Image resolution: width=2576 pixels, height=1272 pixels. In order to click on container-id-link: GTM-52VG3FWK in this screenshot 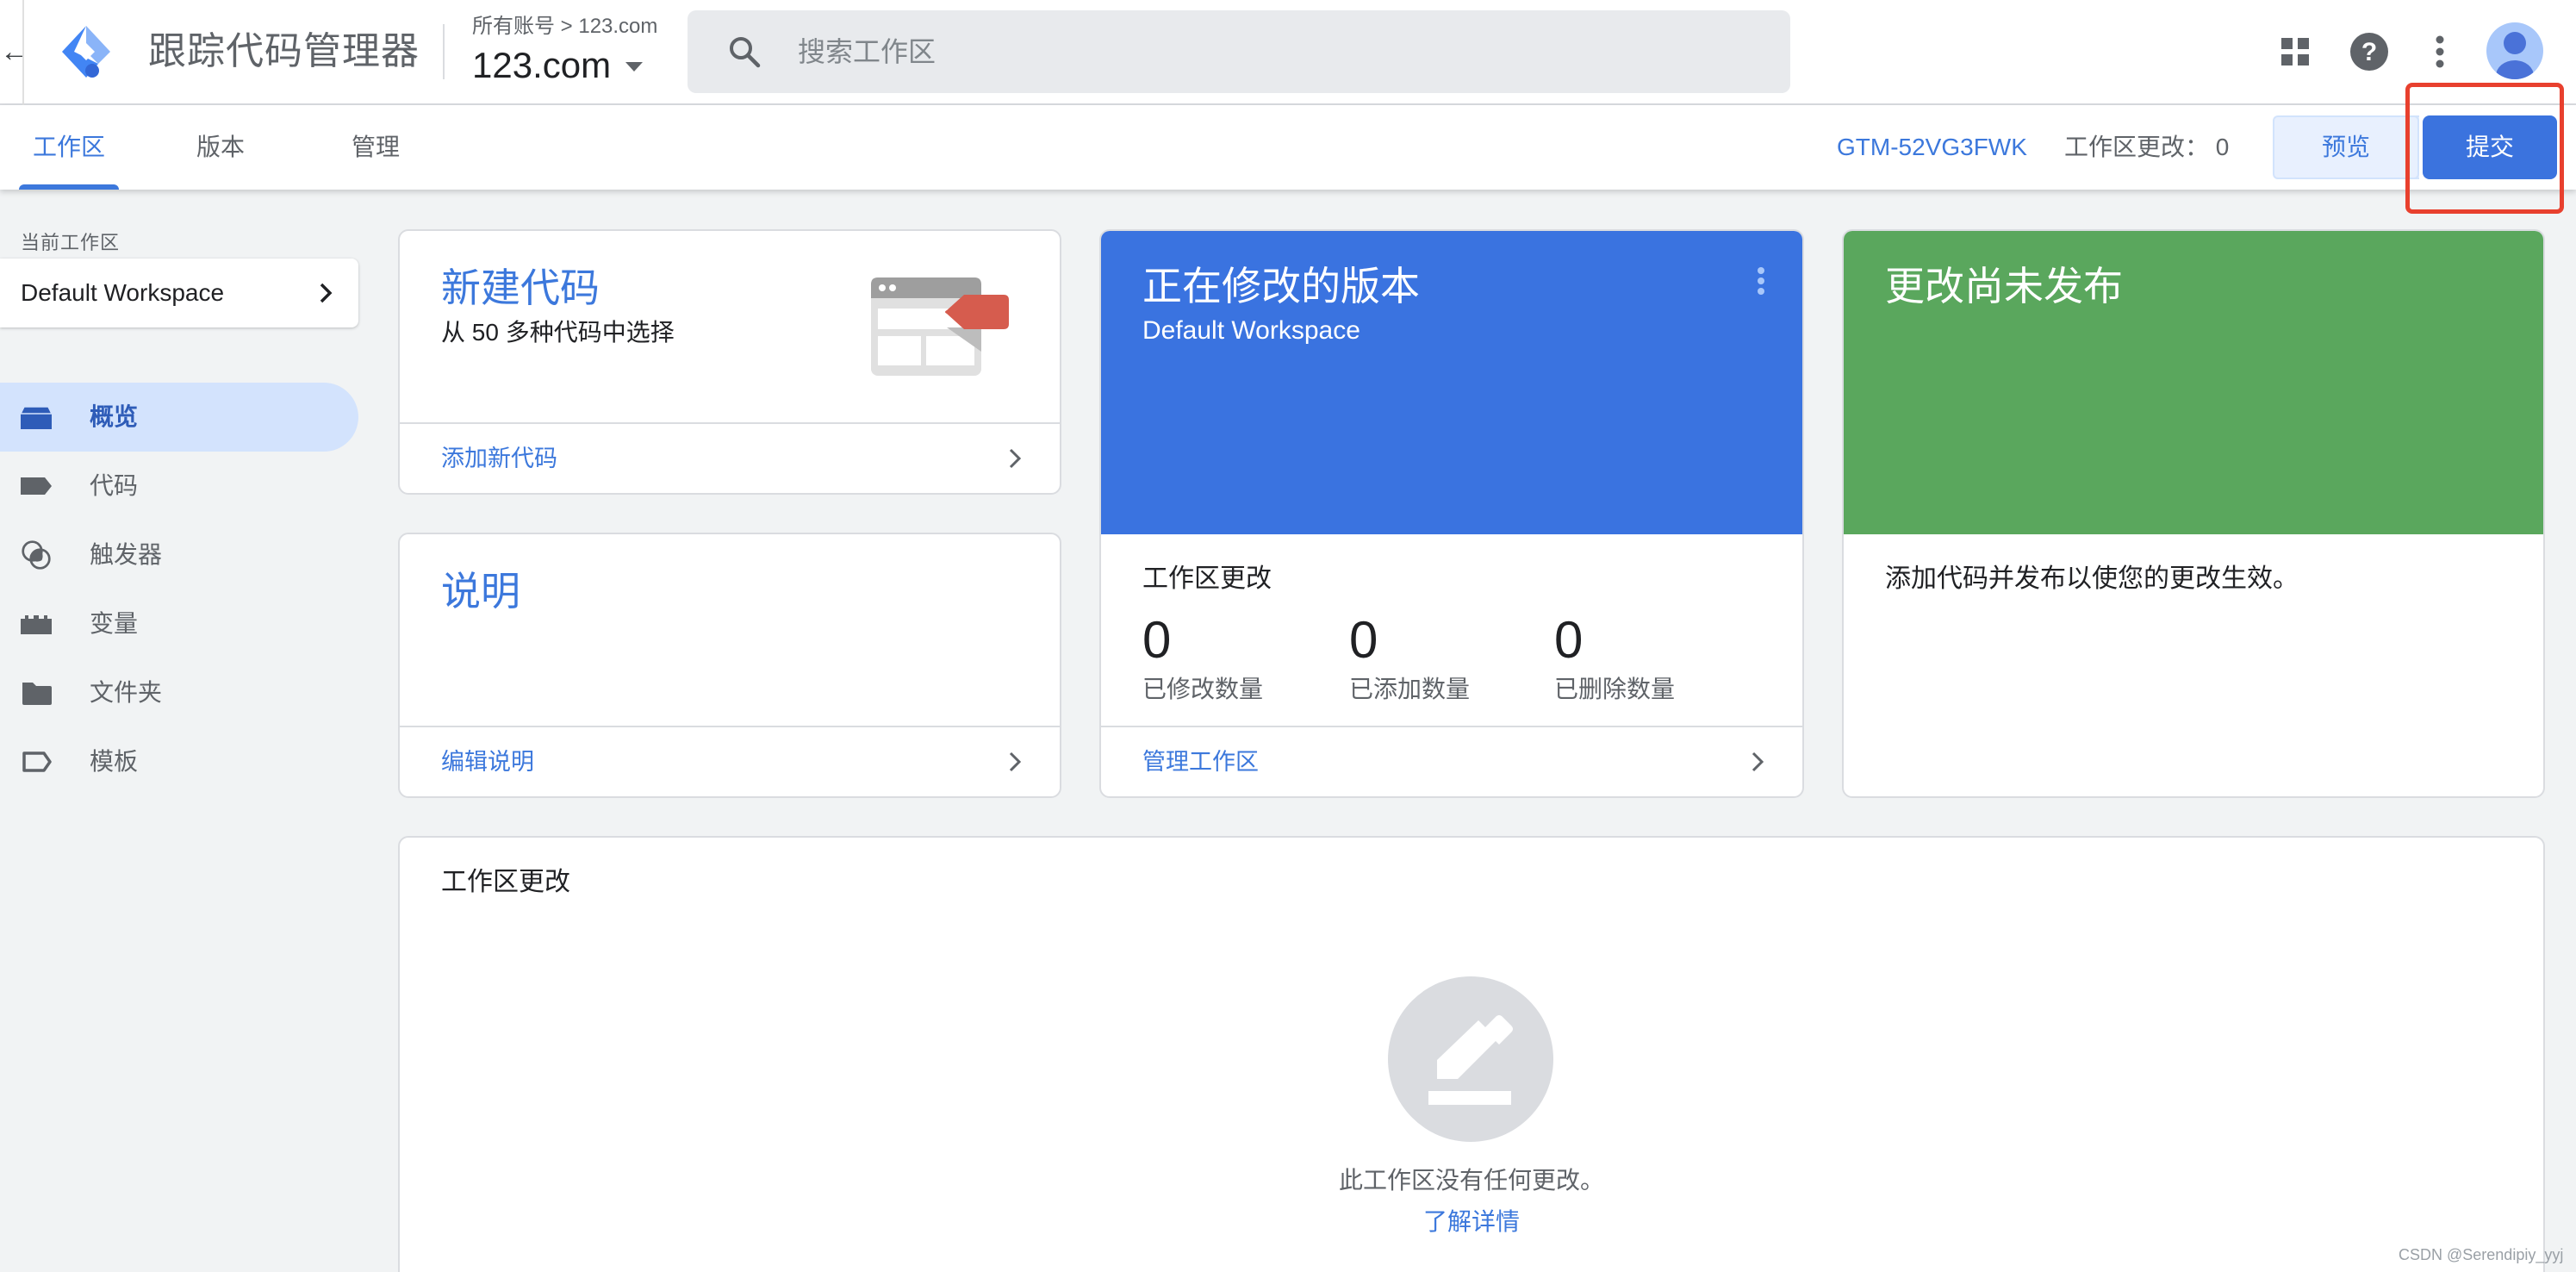, I will do `click(1932, 148)`.